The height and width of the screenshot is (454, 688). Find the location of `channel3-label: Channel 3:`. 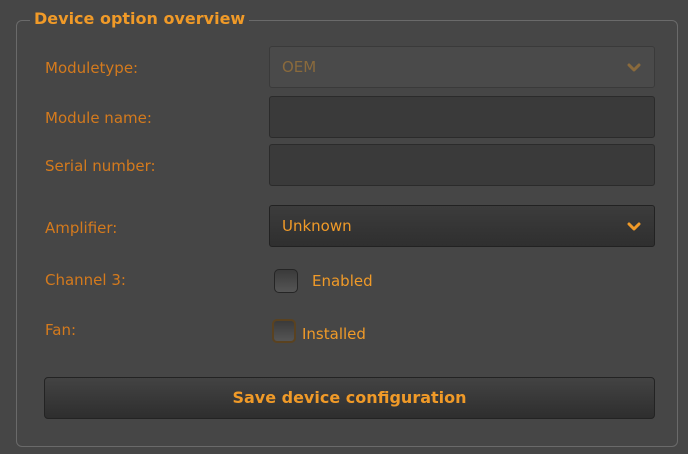

channel3-label: Channel 3: is located at coordinates (85, 280).